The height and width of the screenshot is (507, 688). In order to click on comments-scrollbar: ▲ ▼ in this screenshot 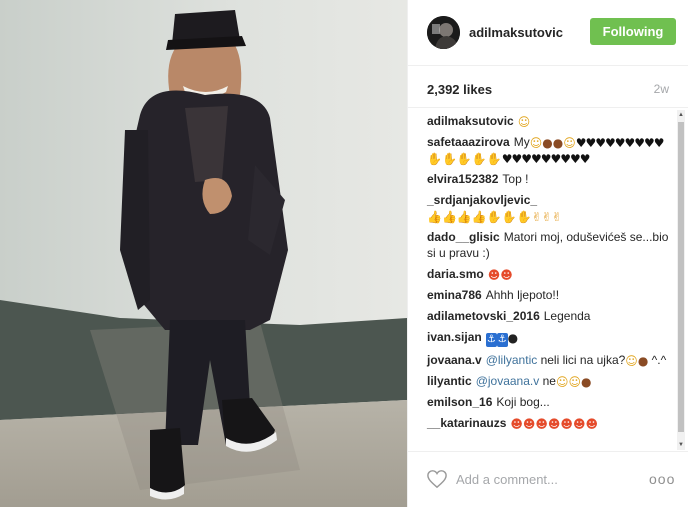, I will do `click(681, 280)`.